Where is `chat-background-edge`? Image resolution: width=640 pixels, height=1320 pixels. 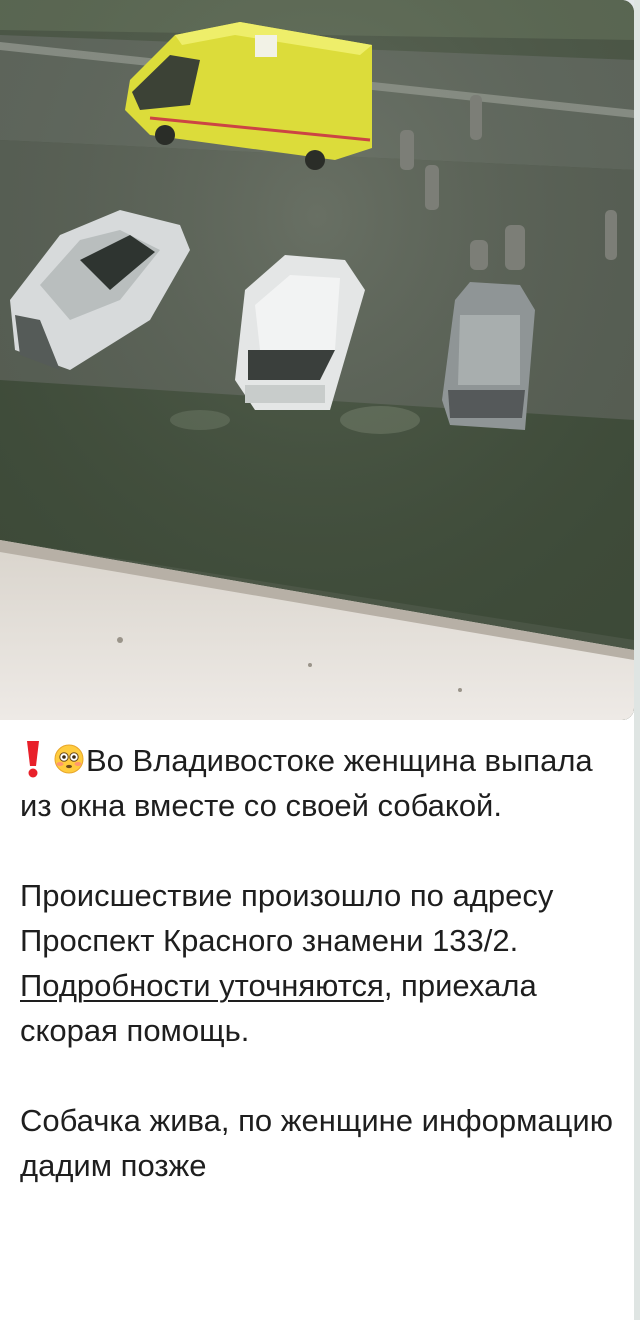
chat-background-edge is located at coordinates (637, 660).